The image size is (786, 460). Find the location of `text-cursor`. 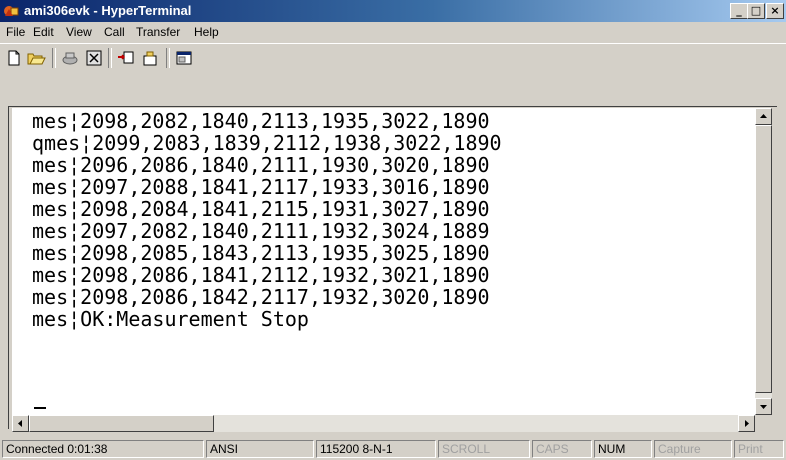

text-cursor is located at coordinates (40, 408).